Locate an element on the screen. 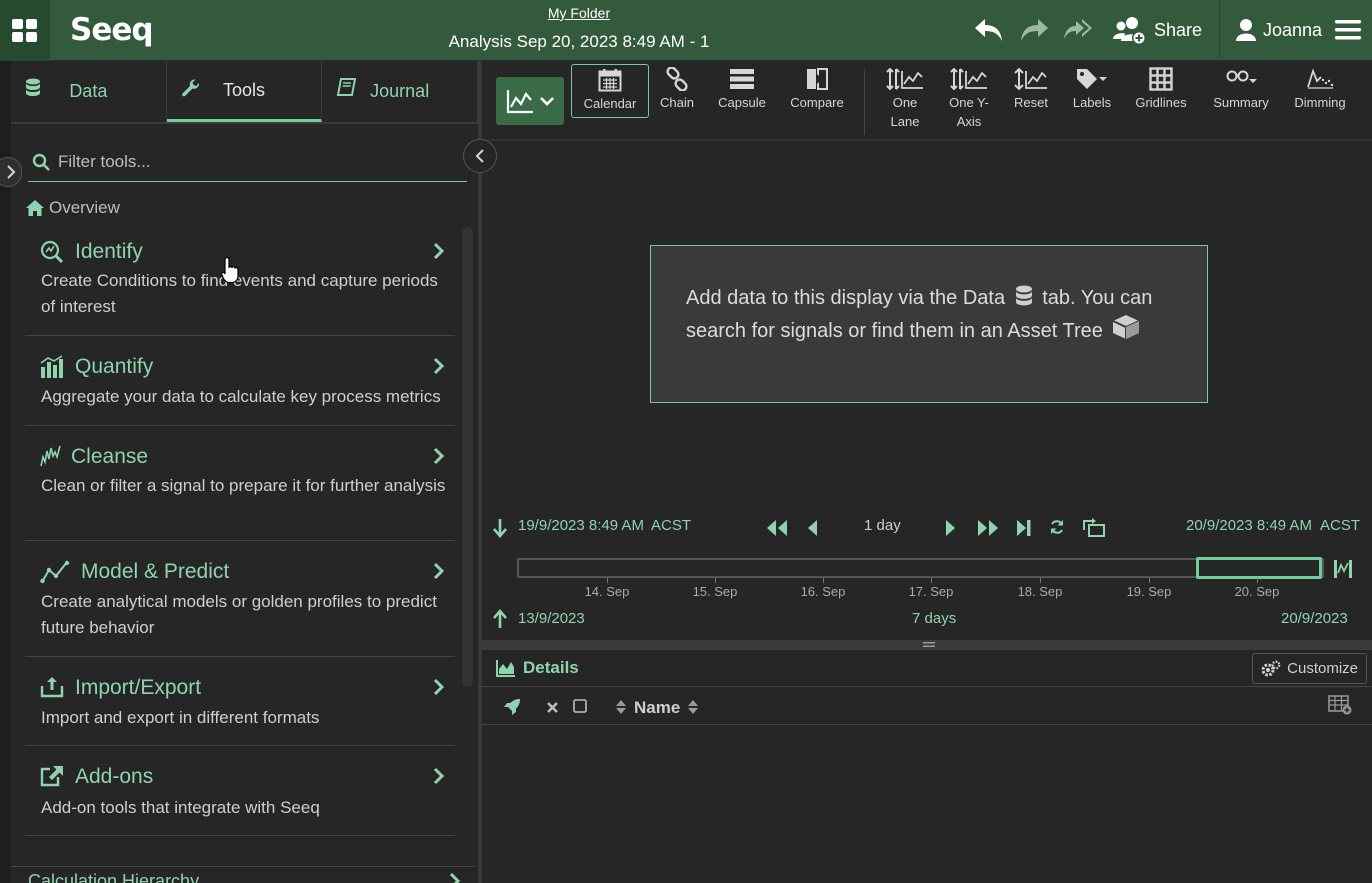  search-icon is located at coordinates (41, 162).